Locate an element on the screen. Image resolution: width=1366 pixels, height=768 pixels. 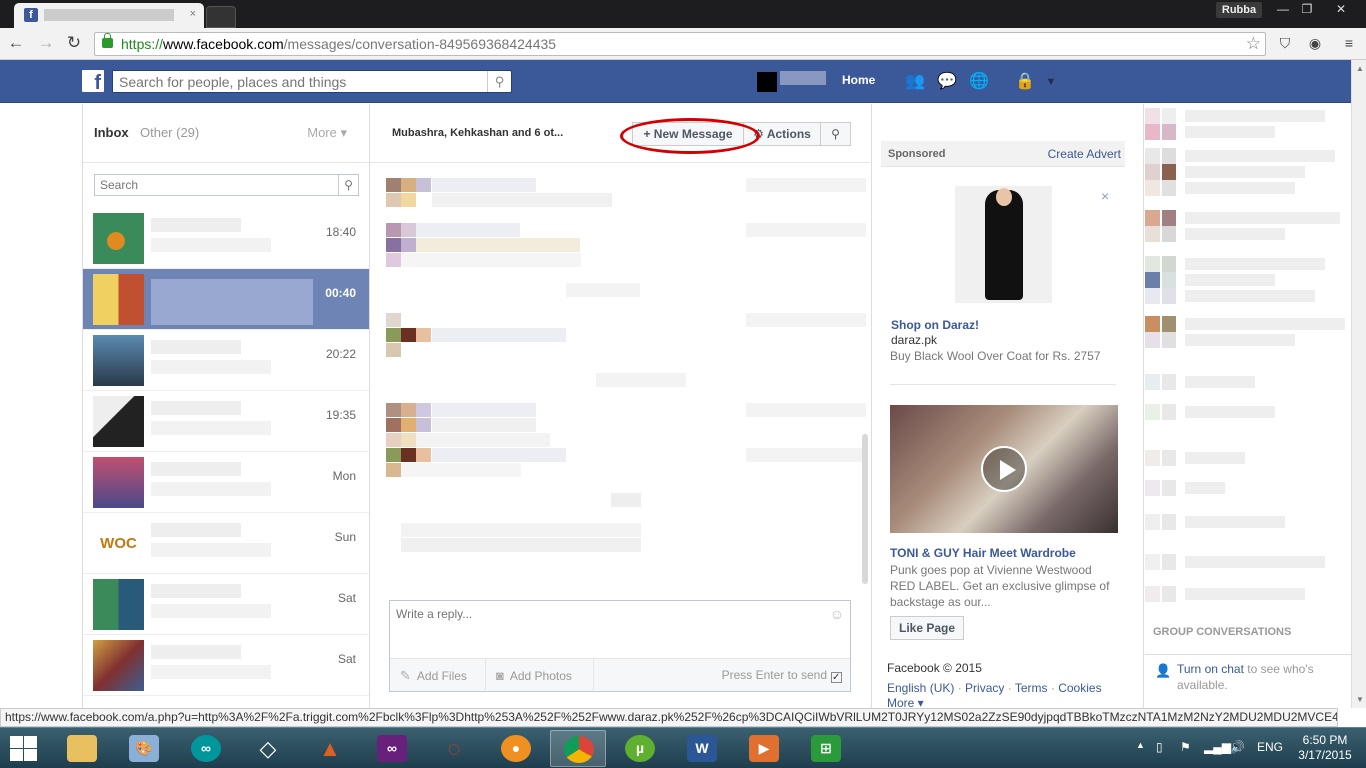
back-arrow-icon: ← is located at coordinates (16, 43).